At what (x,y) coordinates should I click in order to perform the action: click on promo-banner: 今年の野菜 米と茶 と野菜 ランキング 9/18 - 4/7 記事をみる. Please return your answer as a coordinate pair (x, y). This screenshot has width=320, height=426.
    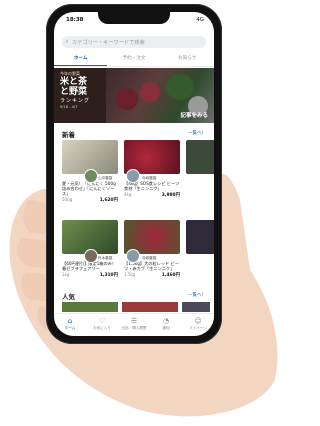
    Looking at the image, I should click on (134, 95).